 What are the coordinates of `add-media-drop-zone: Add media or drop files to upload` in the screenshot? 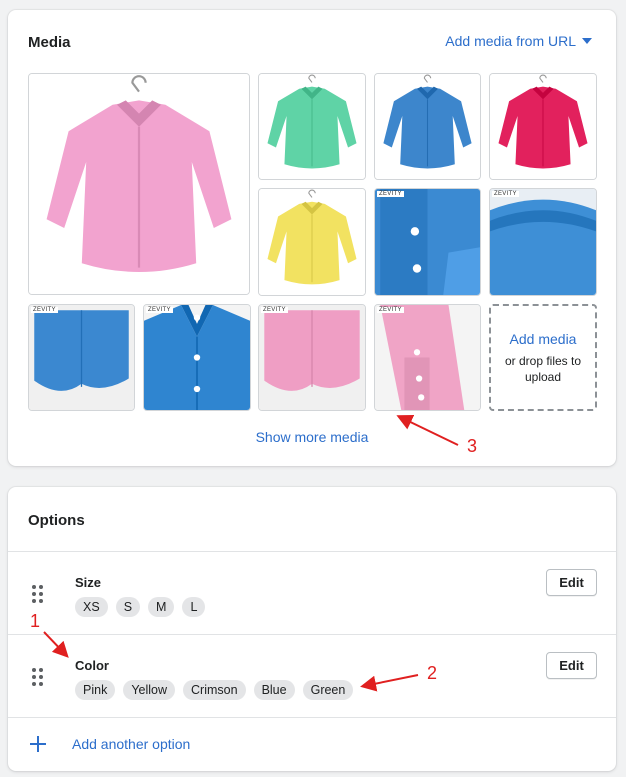 It's located at (543, 357).